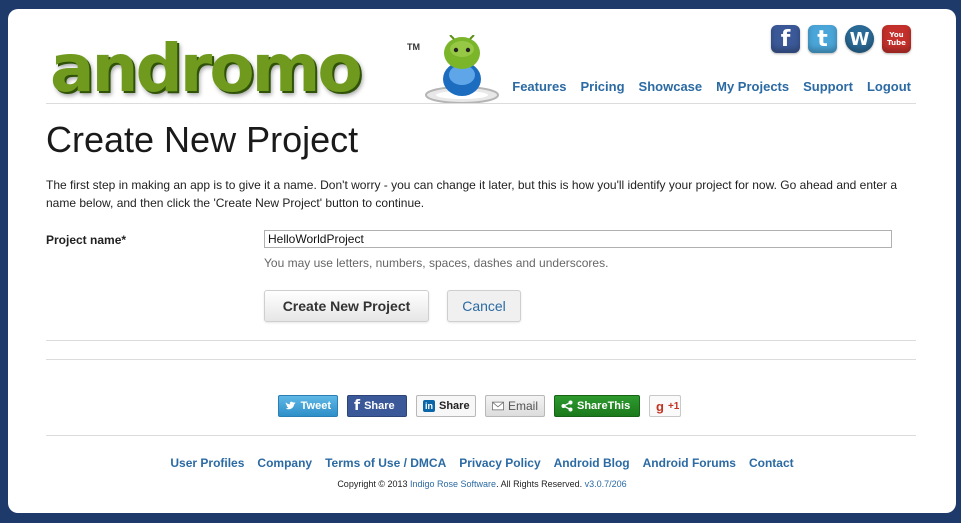 This screenshot has height=523, width=961. Describe the element at coordinates (592, 463) in the screenshot. I see `footer-android-blog: Android Blog` at that location.